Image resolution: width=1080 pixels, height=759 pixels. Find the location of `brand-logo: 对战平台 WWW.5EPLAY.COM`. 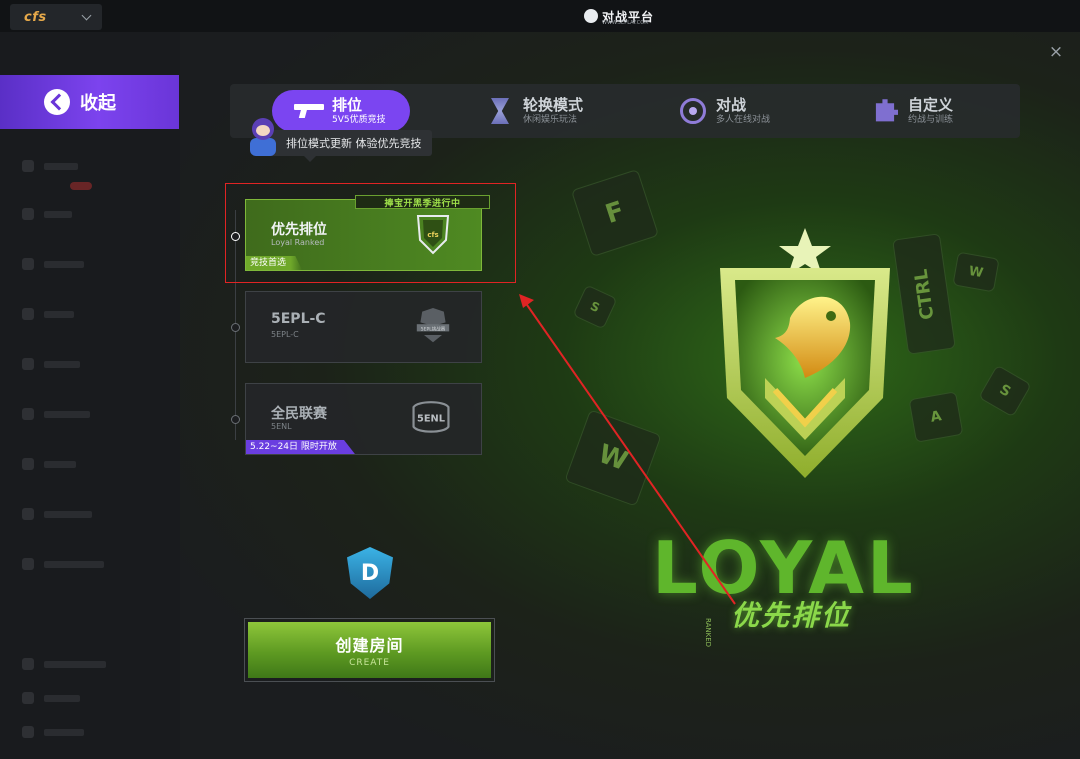

brand-logo: 对战平台 WWW.5EPLAY.COM is located at coordinates (619, 16).